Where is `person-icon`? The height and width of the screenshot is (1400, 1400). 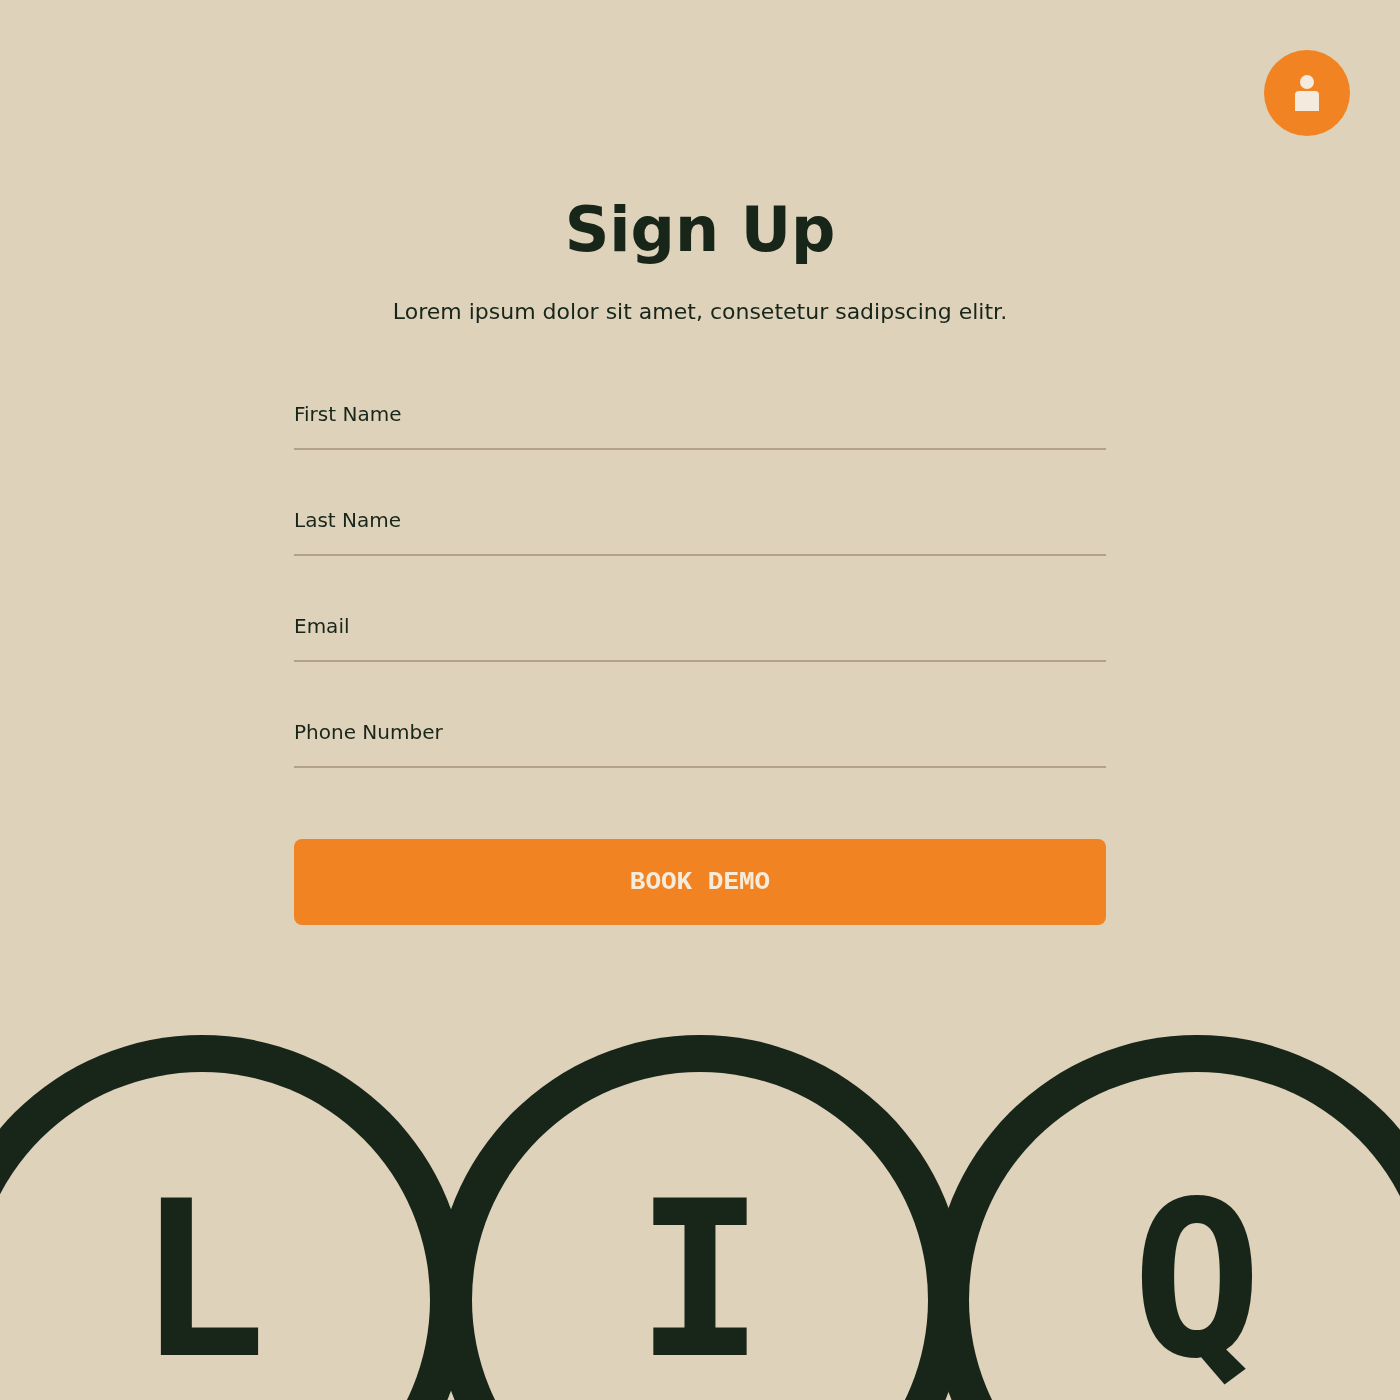 person-icon is located at coordinates (1307, 93).